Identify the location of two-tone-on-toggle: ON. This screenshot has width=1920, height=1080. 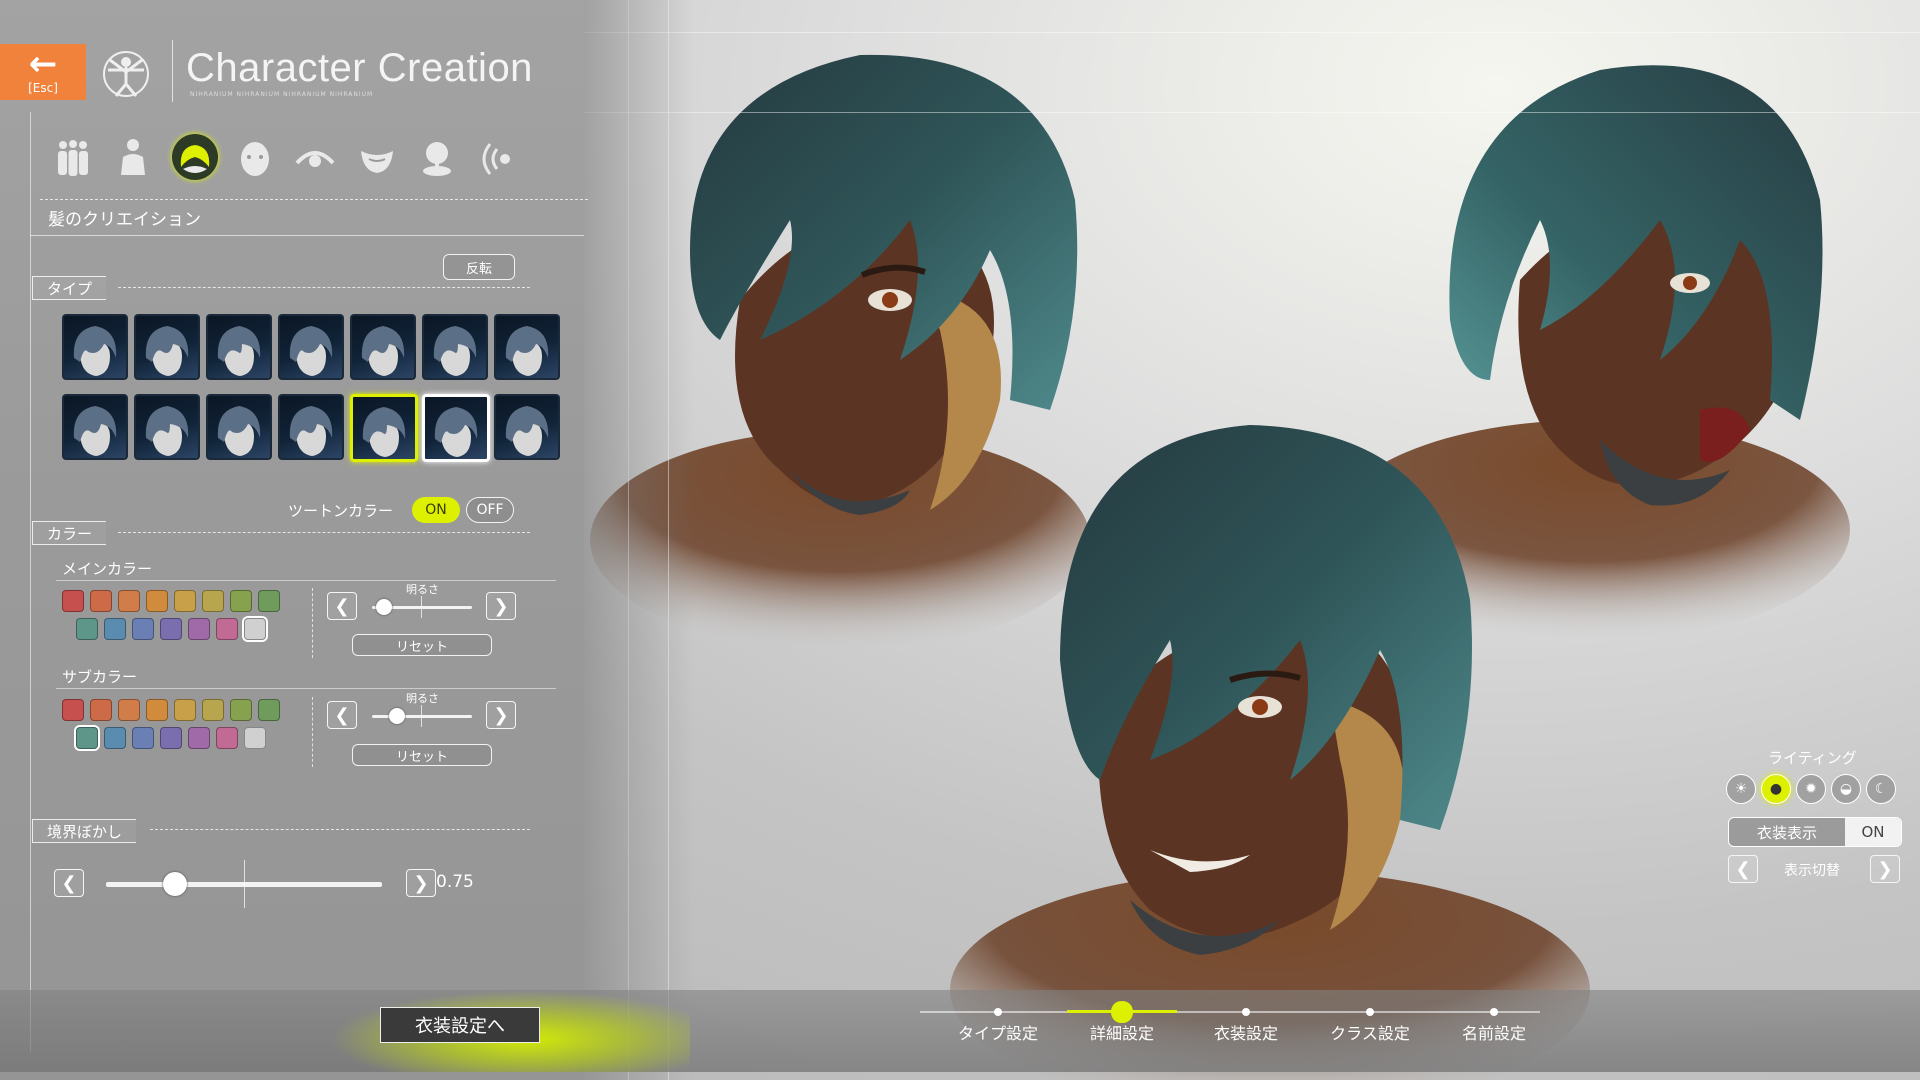
(436, 510).